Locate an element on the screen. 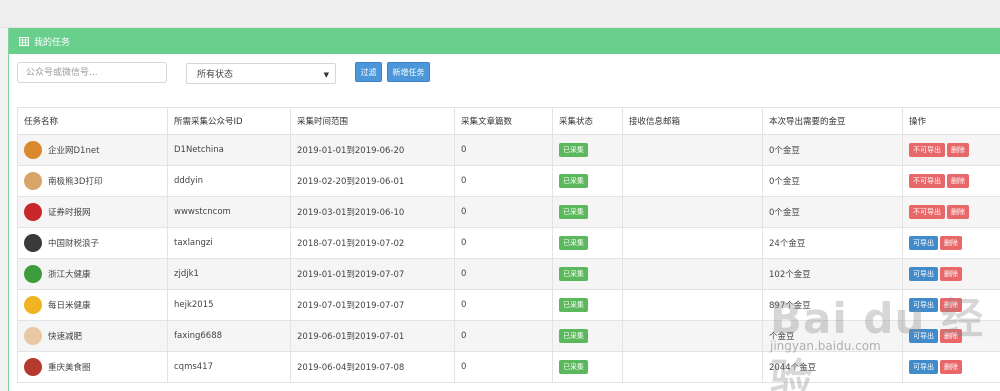 The height and width of the screenshot is (391, 1000). cell-account-id: zjdjk1 is located at coordinates (229, 274).